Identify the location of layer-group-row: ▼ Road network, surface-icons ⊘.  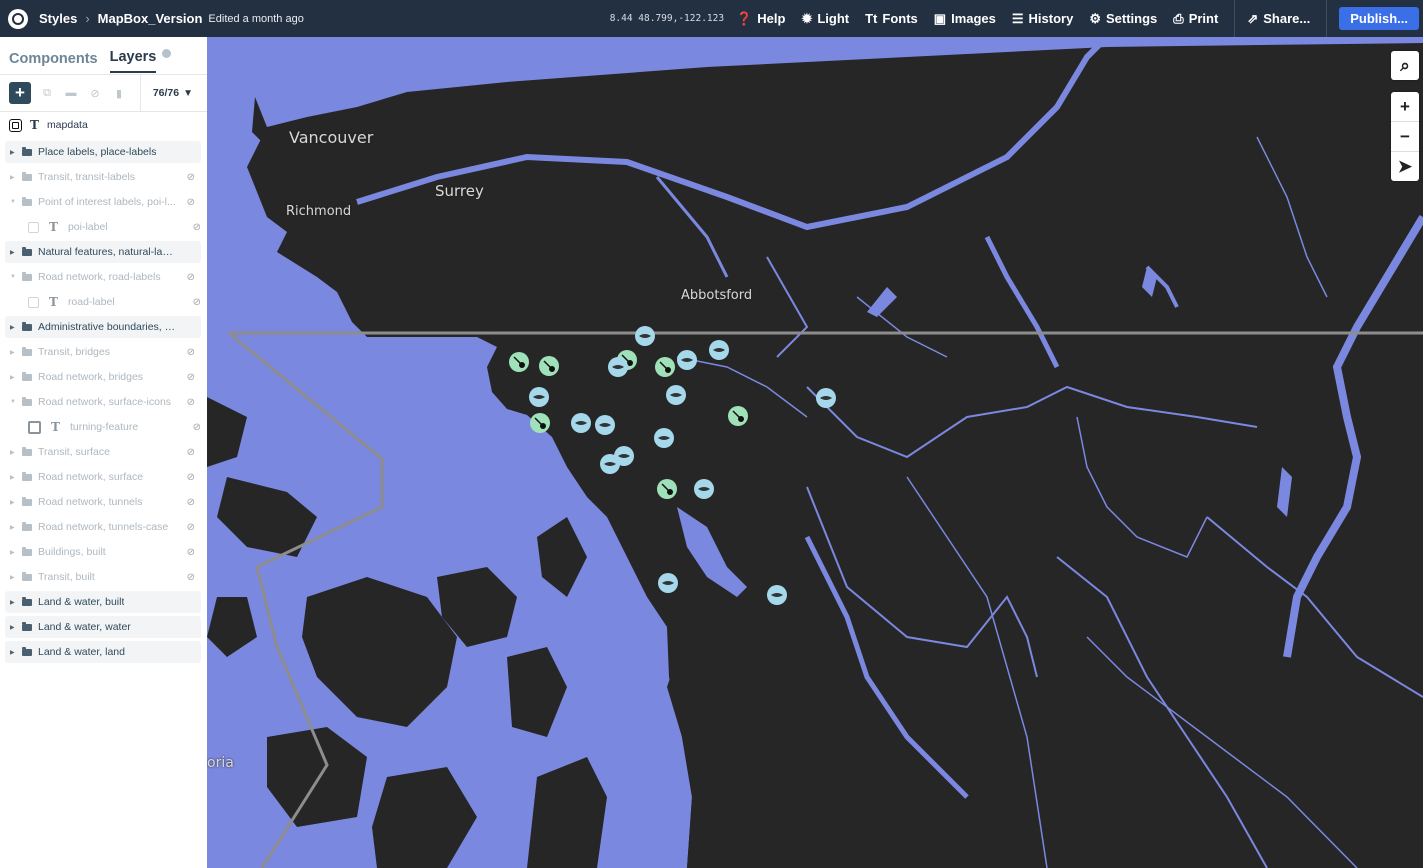
(103, 402).